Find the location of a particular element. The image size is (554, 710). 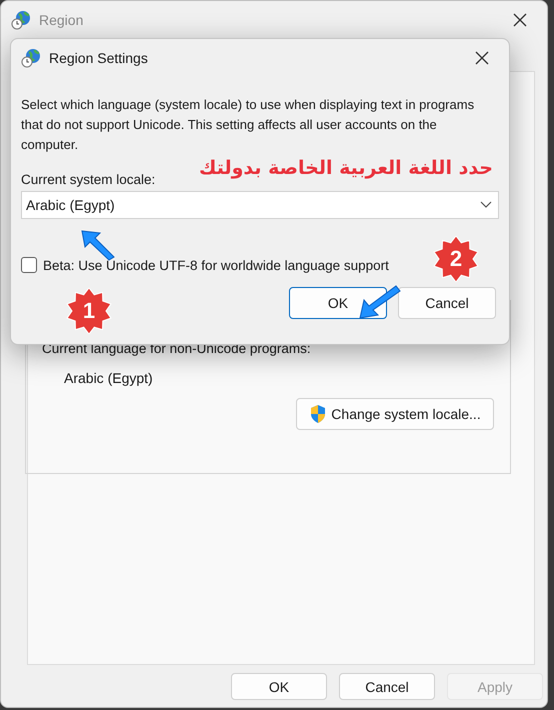

locale-label: Current system locale: is located at coordinates (88, 179).